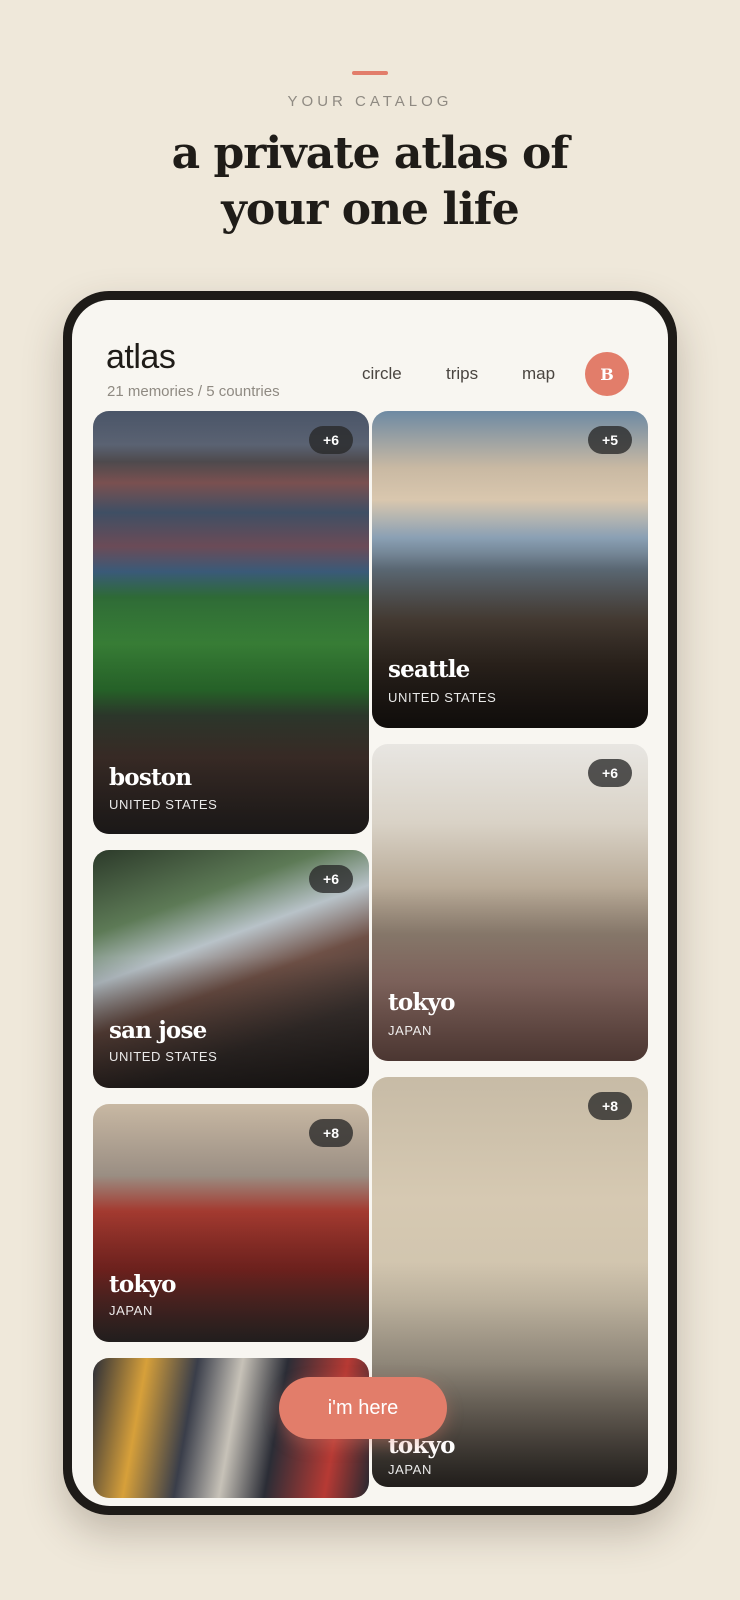  Describe the element at coordinates (231, 622) in the screenshot. I see `card-boston: +6 boston UNITED STATES` at that location.